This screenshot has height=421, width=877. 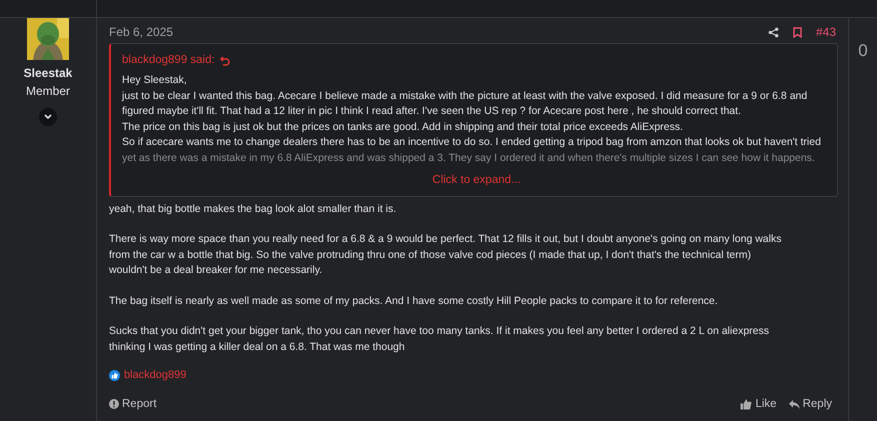 What do you see at coordinates (430, 255) in the screenshot?
I see `post-text-line: from the car w a bottle that big. So the valve protruding thru one of those valve cod pieces (I made that up, I don't that's the technical term)` at bounding box center [430, 255].